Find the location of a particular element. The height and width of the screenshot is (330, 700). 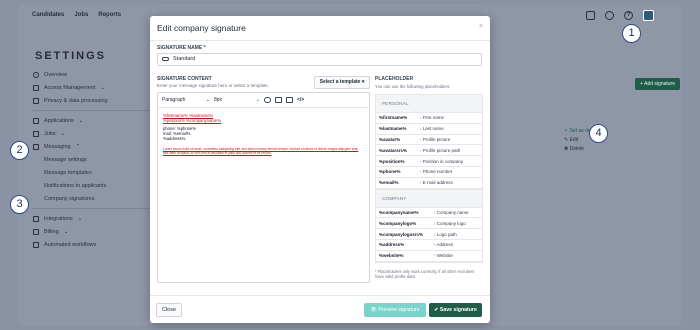

placeholder-row: %avatar%Profile picture is located at coordinates (429, 140).